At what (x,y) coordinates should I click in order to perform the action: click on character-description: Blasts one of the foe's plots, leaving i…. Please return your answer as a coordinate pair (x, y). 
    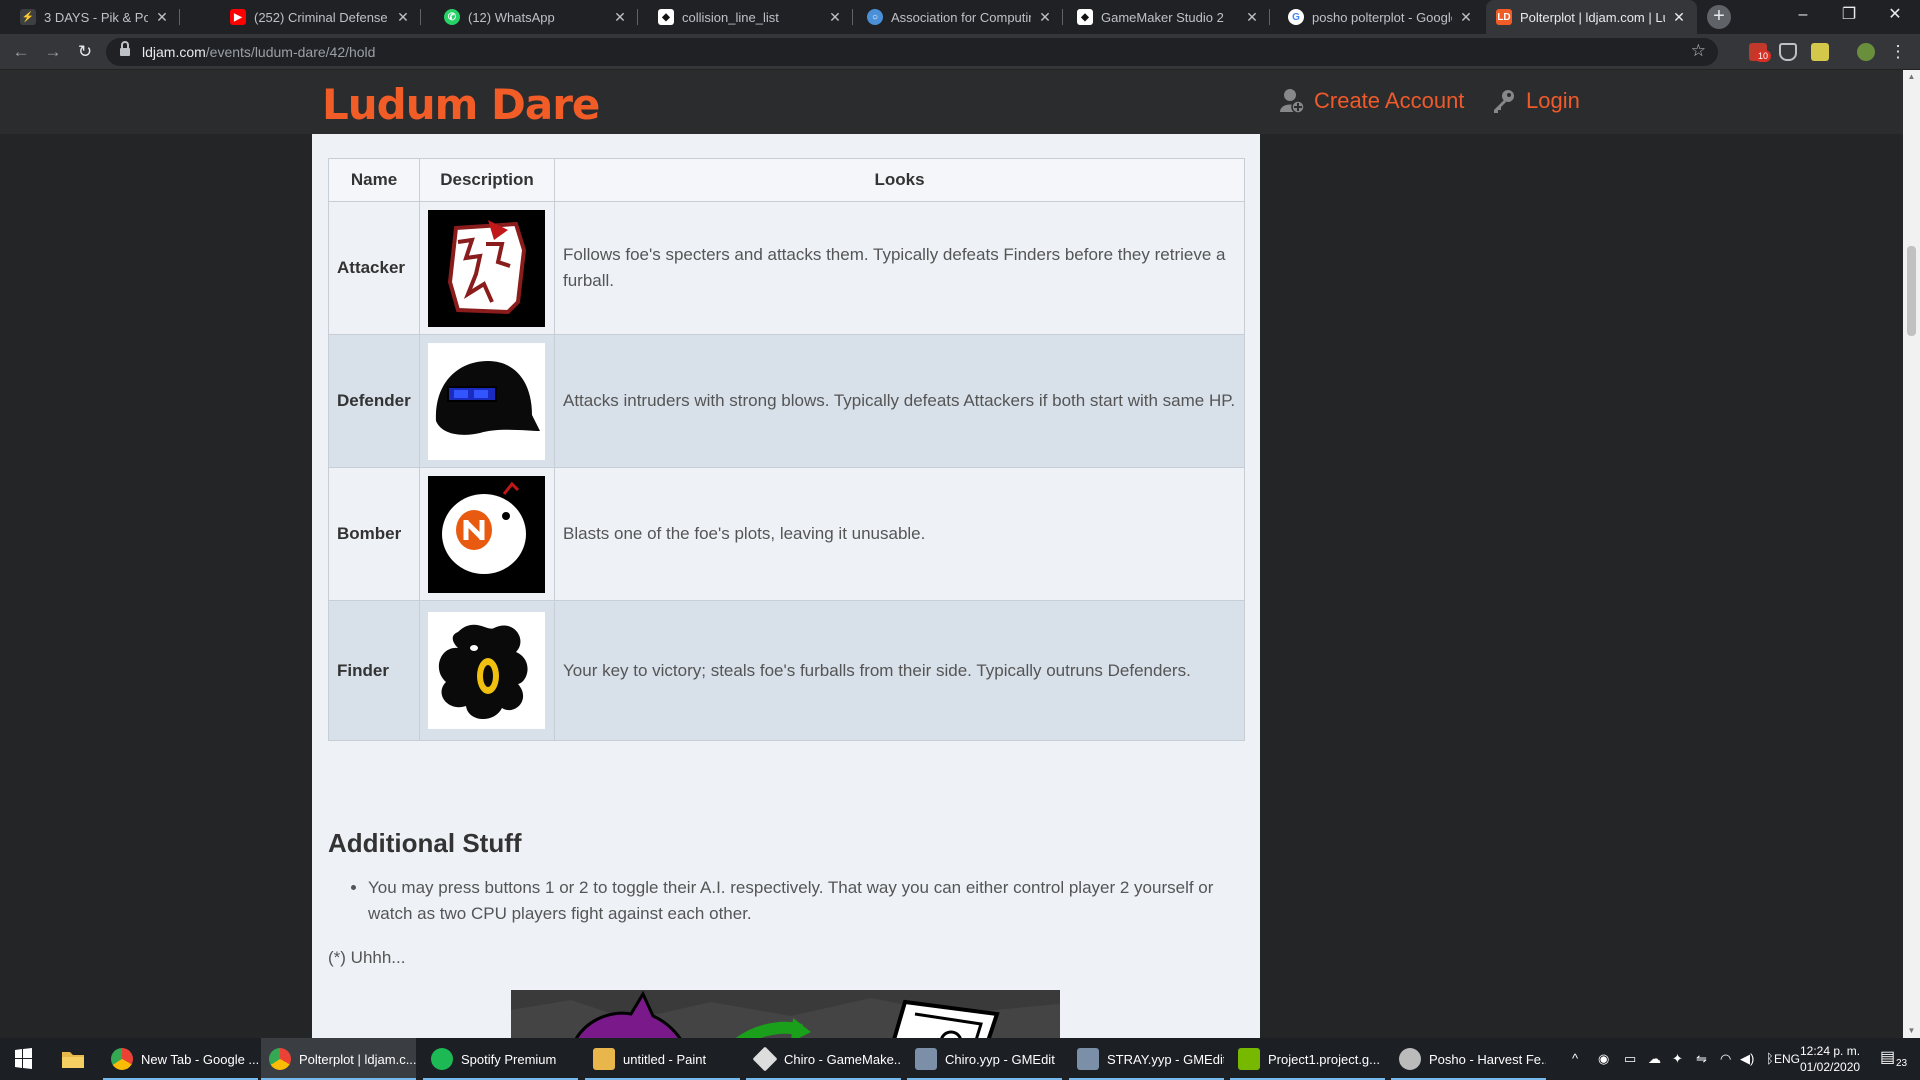
    Looking at the image, I should click on (899, 534).